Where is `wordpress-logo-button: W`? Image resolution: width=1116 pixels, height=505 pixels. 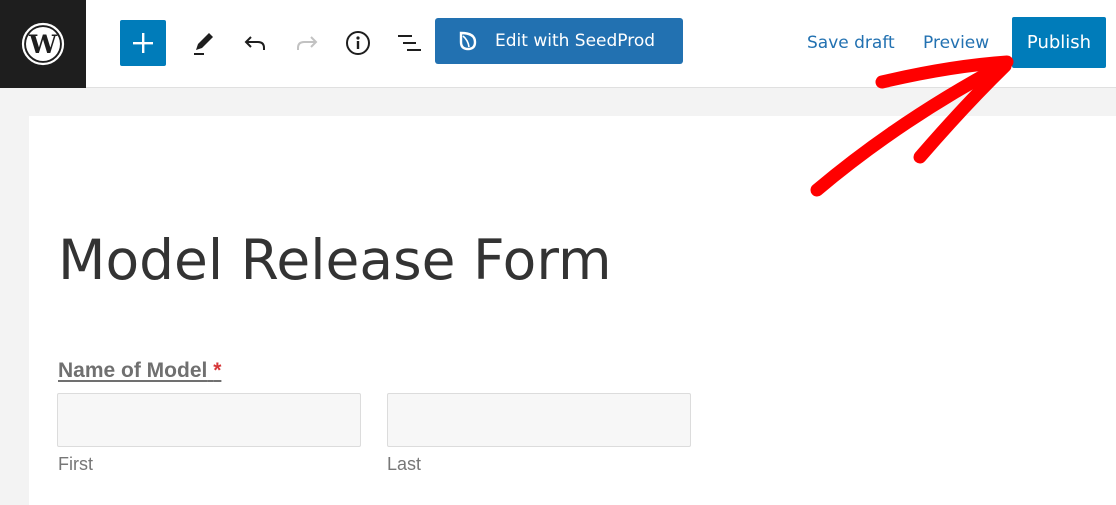 wordpress-logo-button: W is located at coordinates (43, 44).